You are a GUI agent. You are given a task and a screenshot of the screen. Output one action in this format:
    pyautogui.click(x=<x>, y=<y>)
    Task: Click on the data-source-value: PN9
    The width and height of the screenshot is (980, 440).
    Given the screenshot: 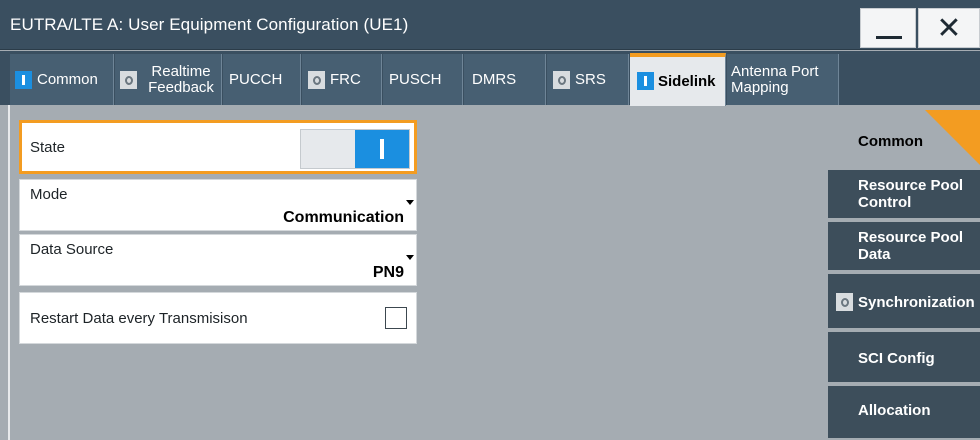 What is the action you would take?
    pyautogui.click(x=388, y=272)
    